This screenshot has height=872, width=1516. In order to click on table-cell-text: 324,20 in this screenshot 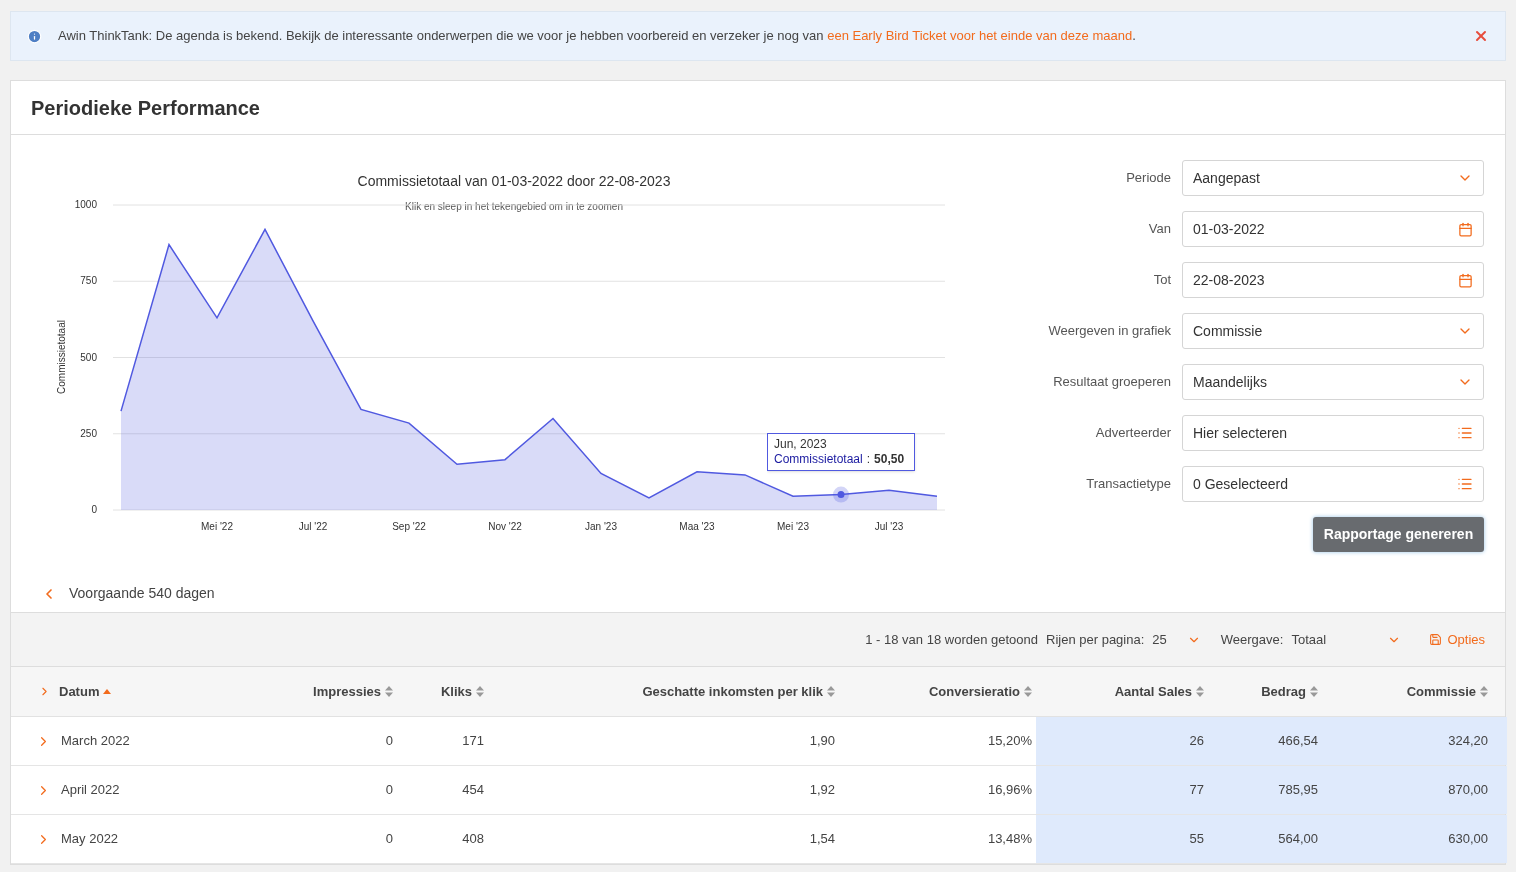, I will do `click(1468, 741)`.